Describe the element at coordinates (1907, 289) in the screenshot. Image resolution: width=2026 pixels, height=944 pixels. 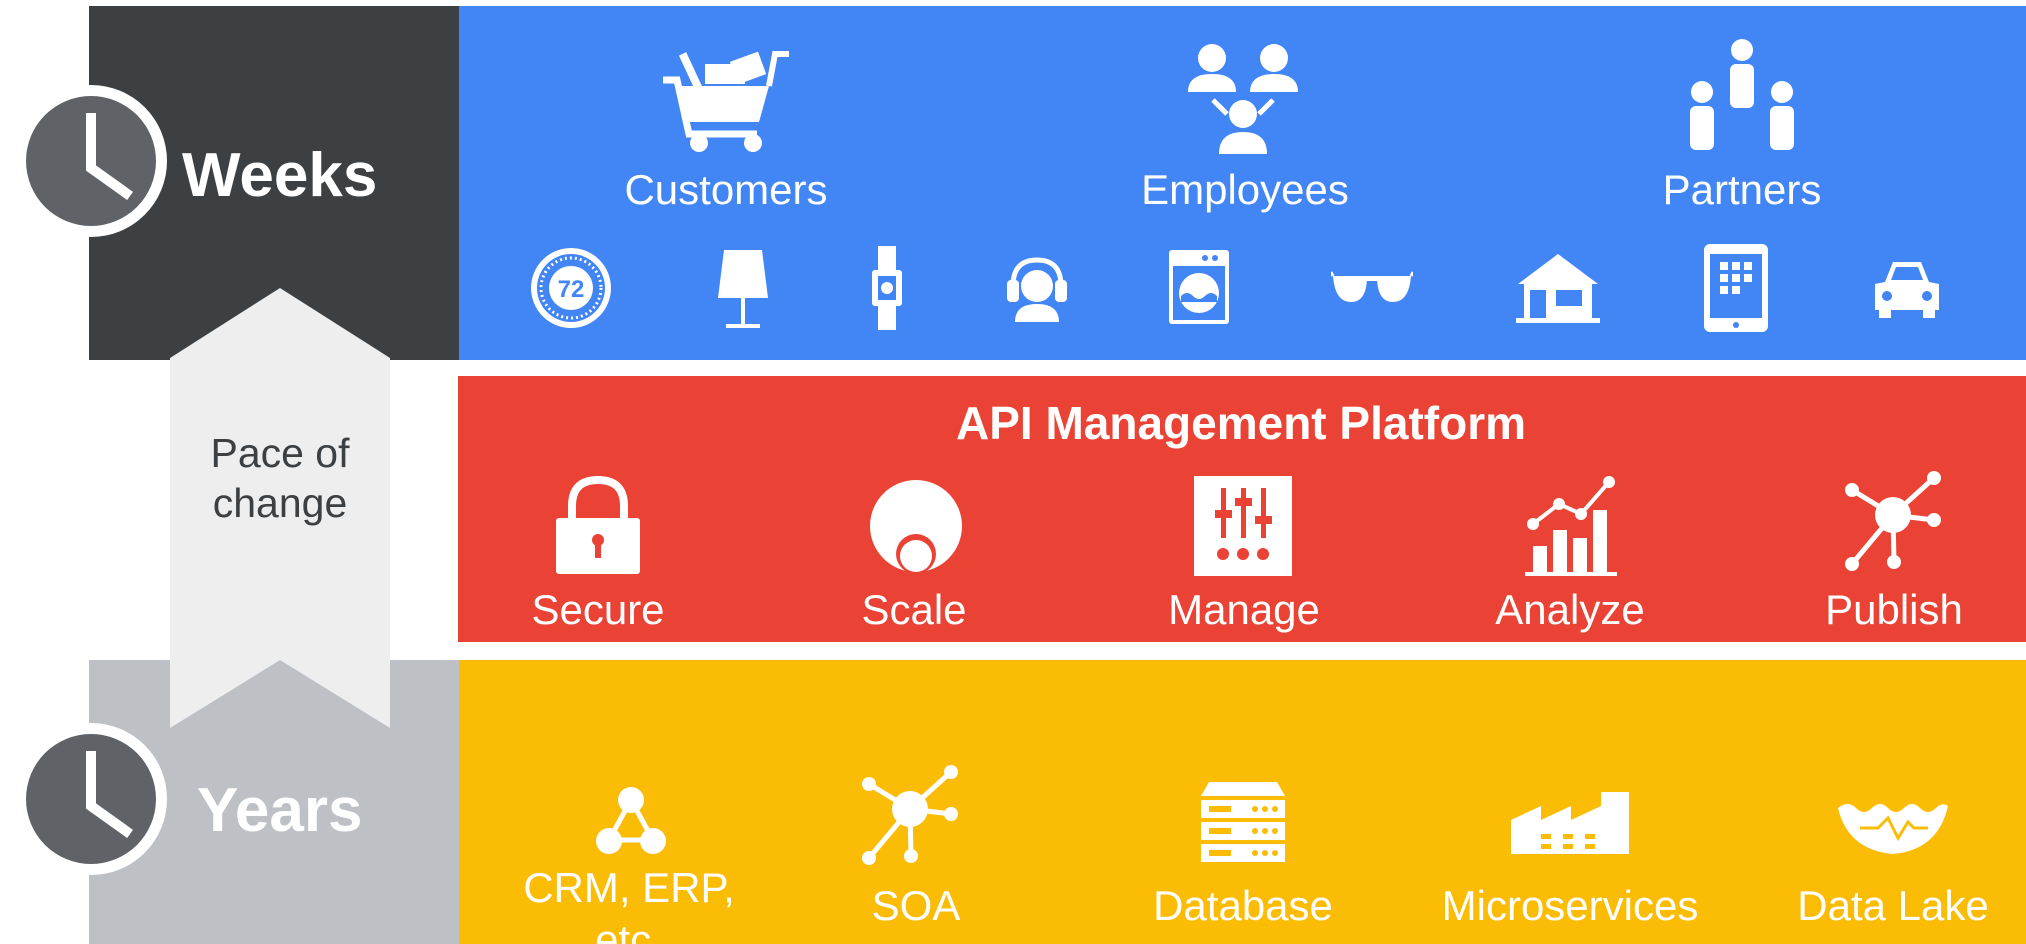
I see `car-icon` at that location.